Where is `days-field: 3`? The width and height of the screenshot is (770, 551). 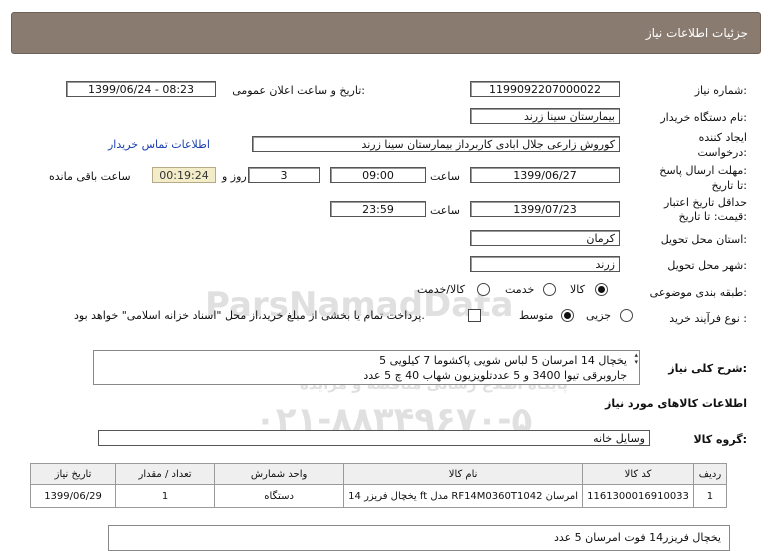
days-field: 3 is located at coordinates (284, 175).